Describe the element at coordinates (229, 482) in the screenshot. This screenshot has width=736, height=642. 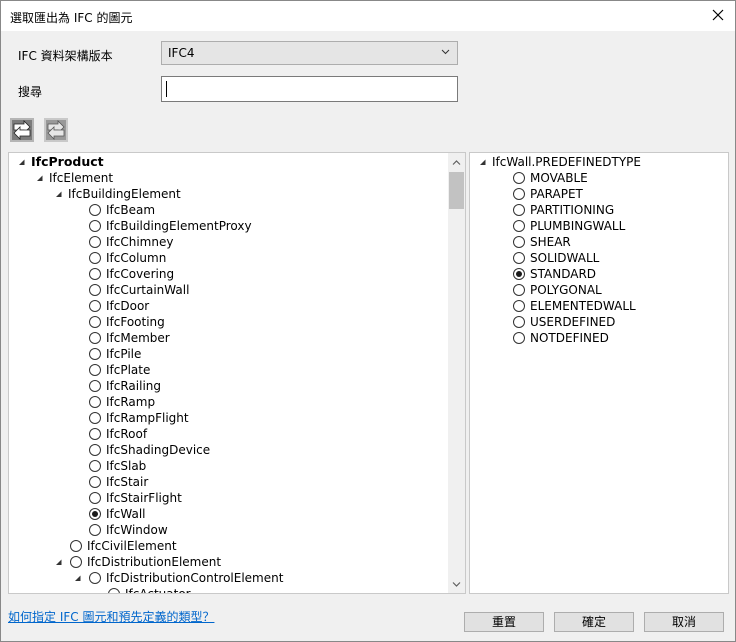
I see `tree-node-ifcstair: IfcStair` at that location.